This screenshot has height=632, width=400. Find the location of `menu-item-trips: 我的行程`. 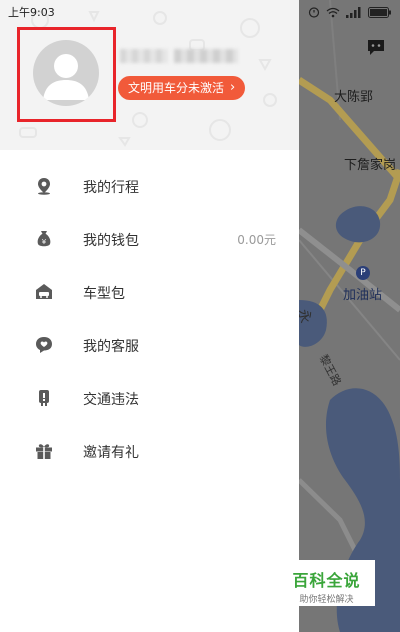

menu-item-trips: 我的行程 is located at coordinates (149, 186).